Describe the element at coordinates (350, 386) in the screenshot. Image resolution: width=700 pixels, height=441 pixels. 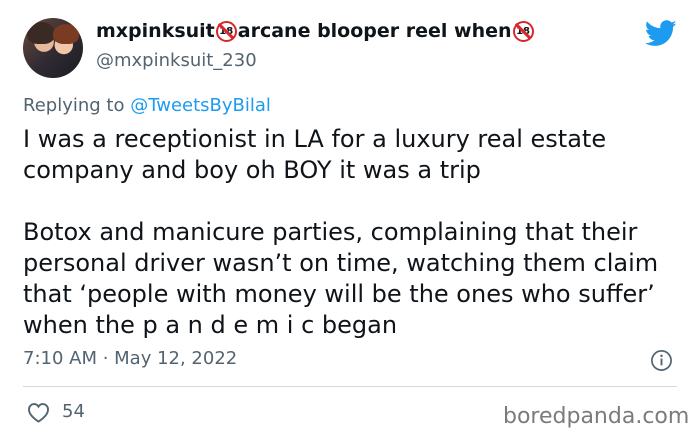
I see `divider` at that location.